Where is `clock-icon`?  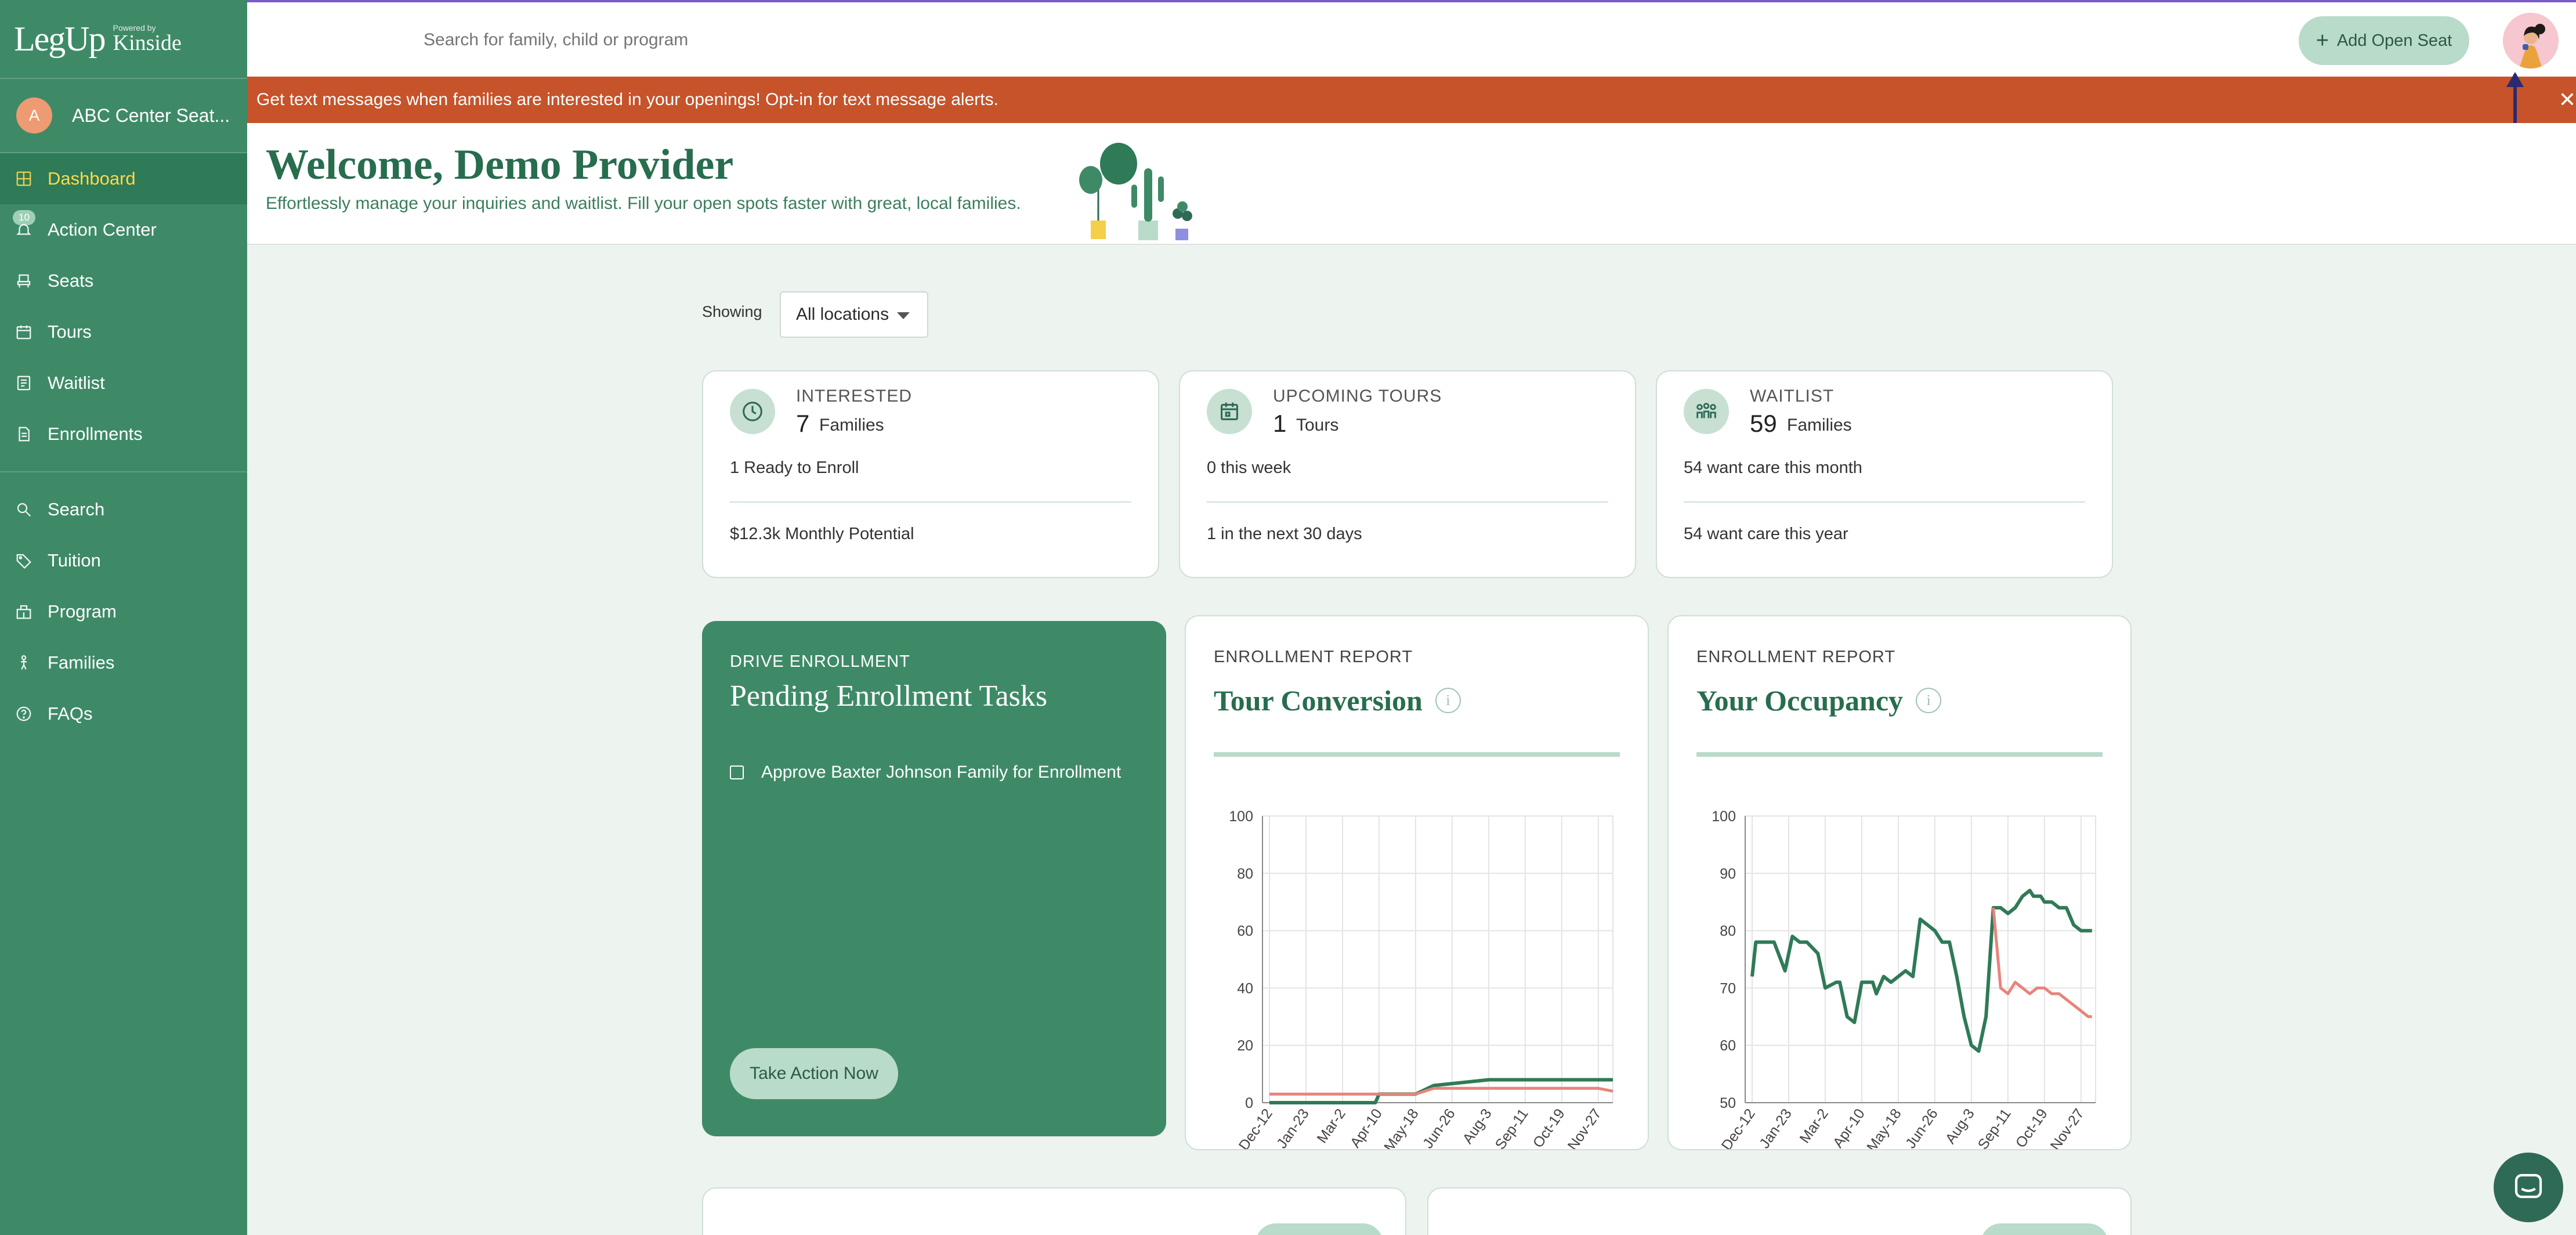 clock-icon is located at coordinates (752, 412).